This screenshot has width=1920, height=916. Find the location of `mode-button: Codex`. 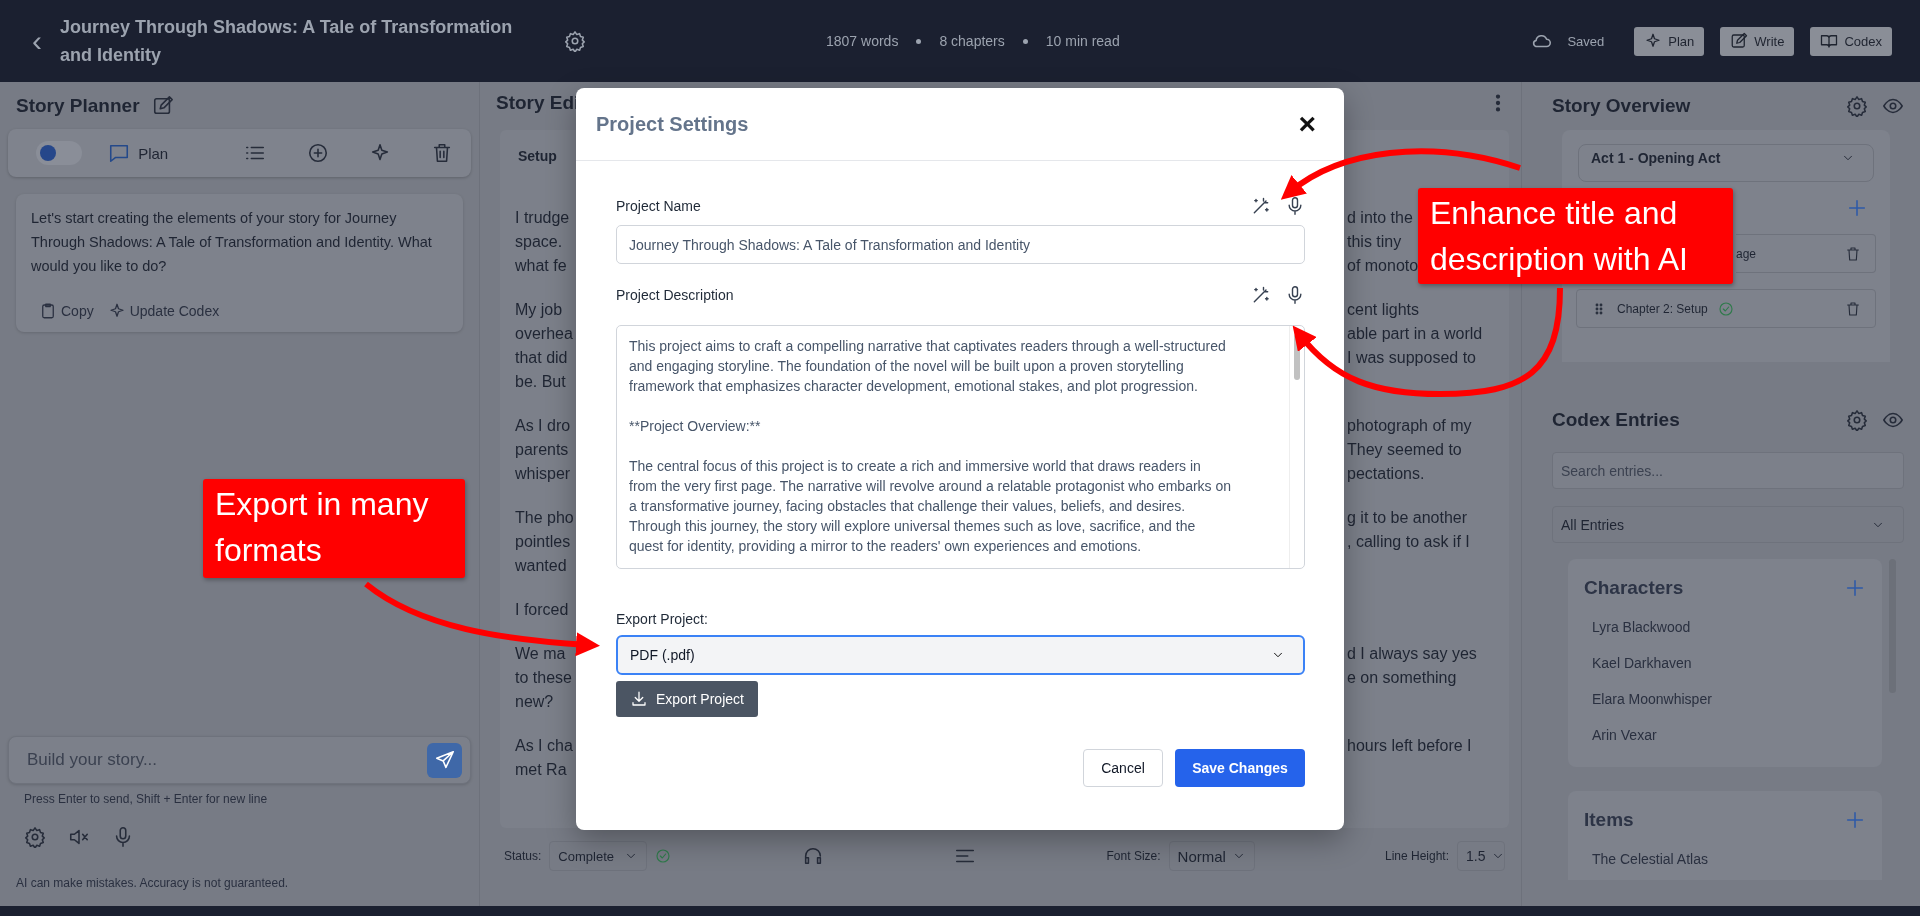

mode-button: Codex is located at coordinates (1851, 41).